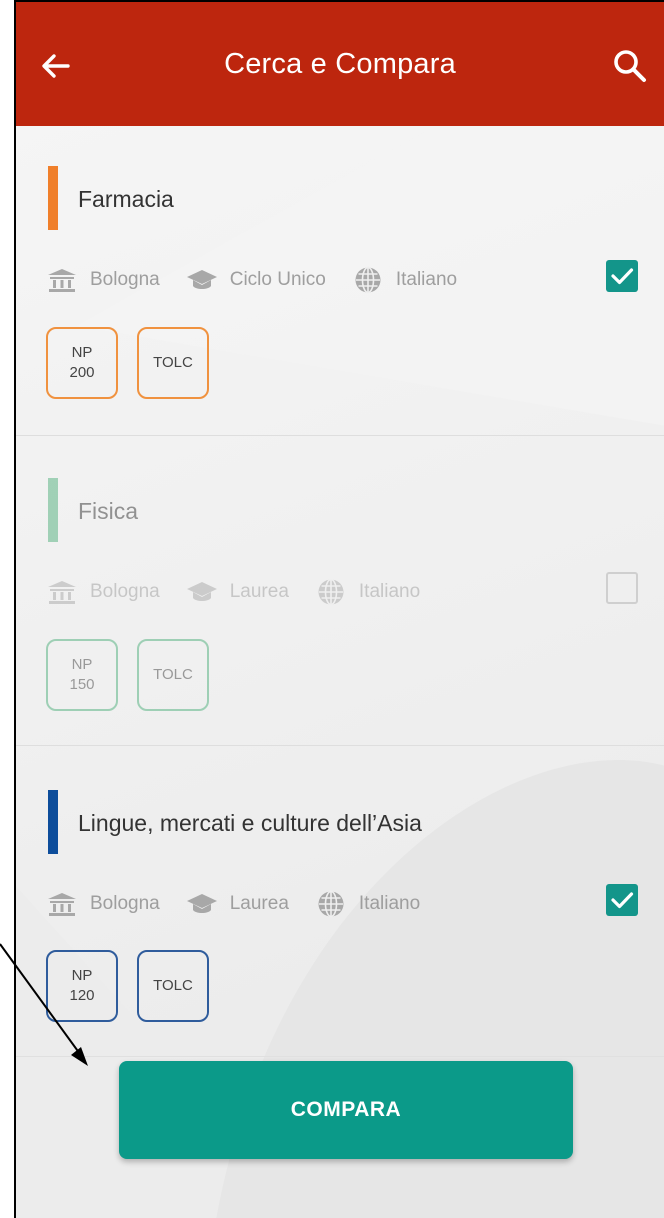 The width and height of the screenshot is (664, 1218). I want to click on arrow-left-icon, so click(56, 66).